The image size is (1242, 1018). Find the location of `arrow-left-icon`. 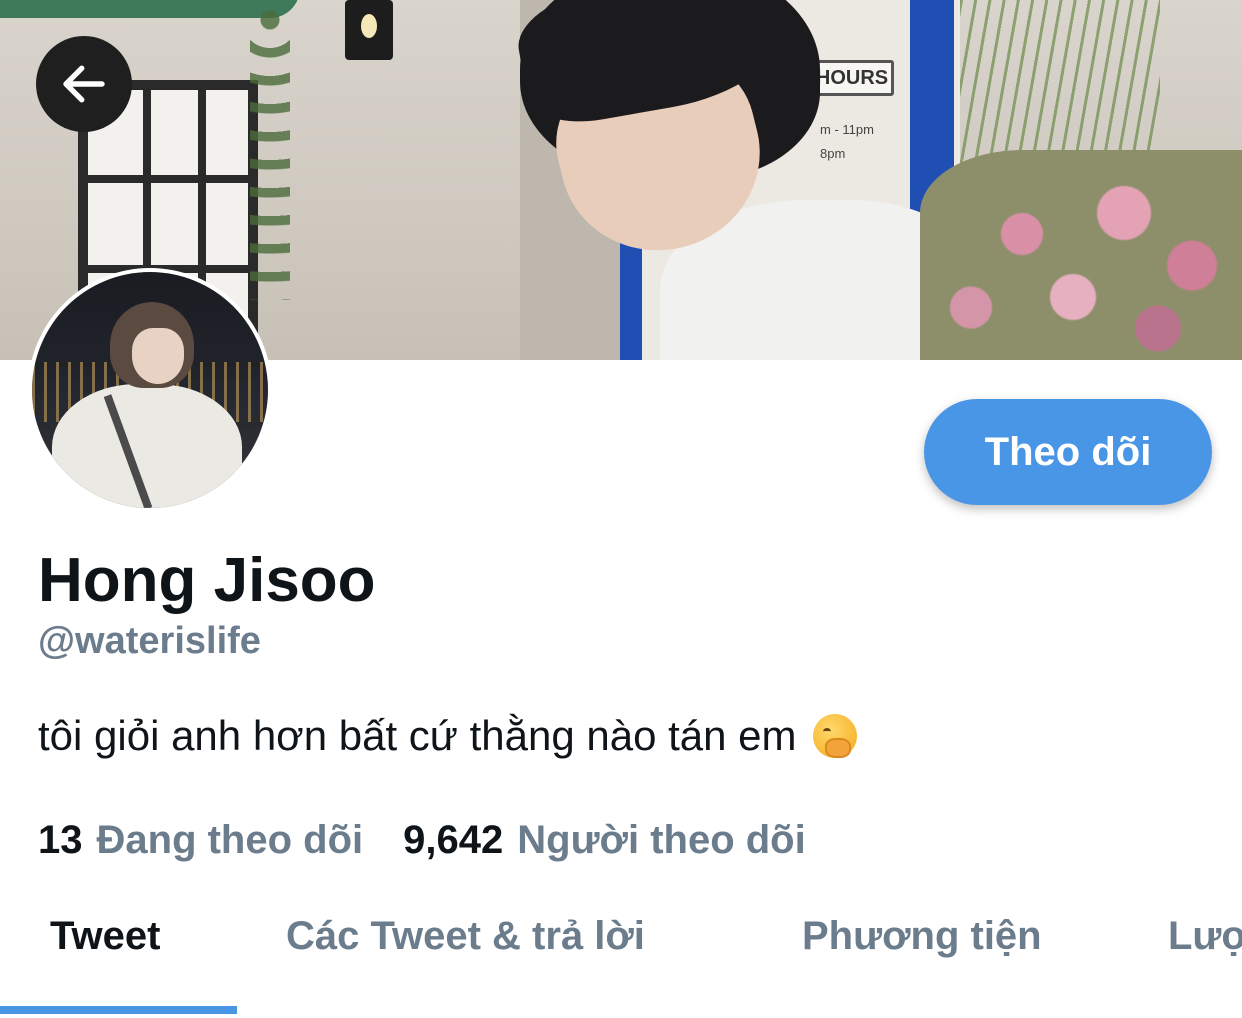

arrow-left-icon is located at coordinates (84, 84).